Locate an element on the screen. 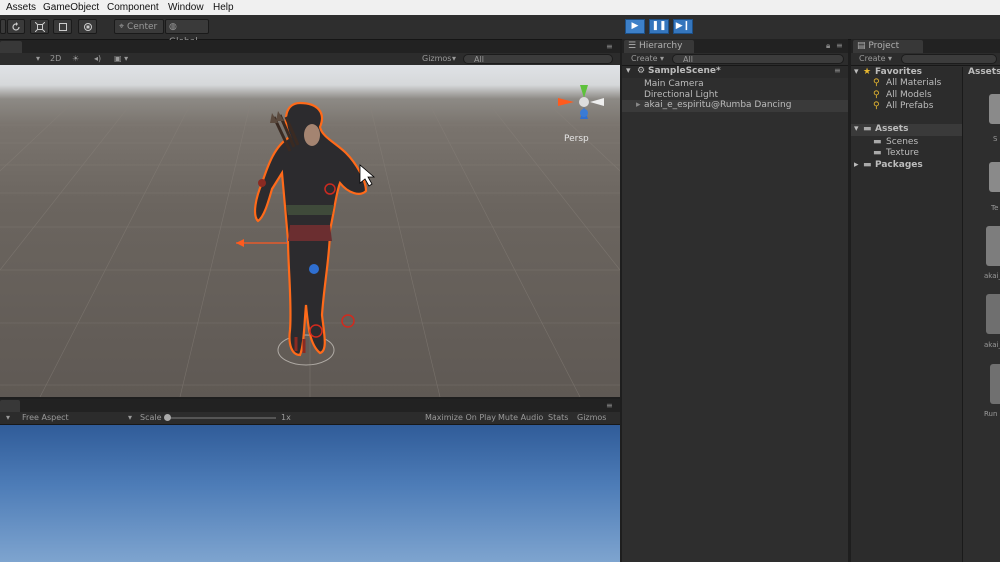  folder-texture: Texture is located at coordinates (902, 153).